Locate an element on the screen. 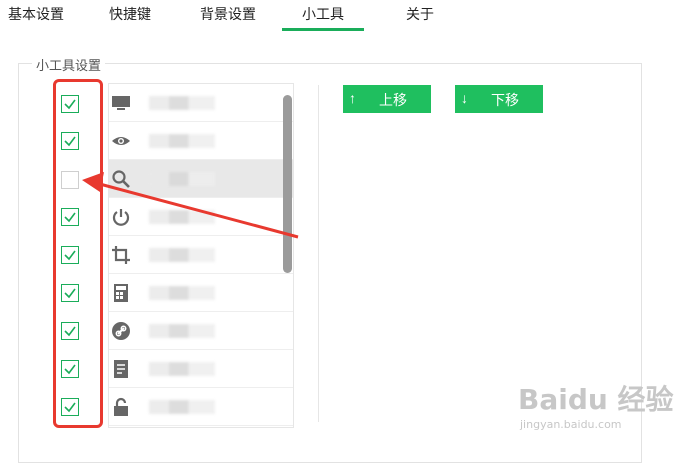  watermark-url: jingyan.baidu.com is located at coordinates (571, 424).